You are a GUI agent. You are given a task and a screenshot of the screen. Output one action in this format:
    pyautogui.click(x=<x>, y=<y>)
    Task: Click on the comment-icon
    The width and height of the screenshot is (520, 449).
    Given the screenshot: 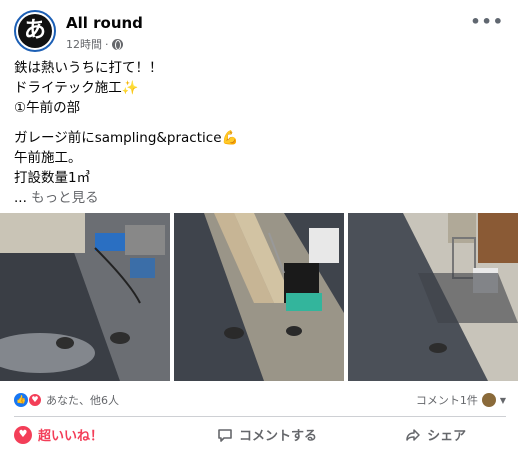 What is the action you would take?
    pyautogui.click(x=225, y=435)
    